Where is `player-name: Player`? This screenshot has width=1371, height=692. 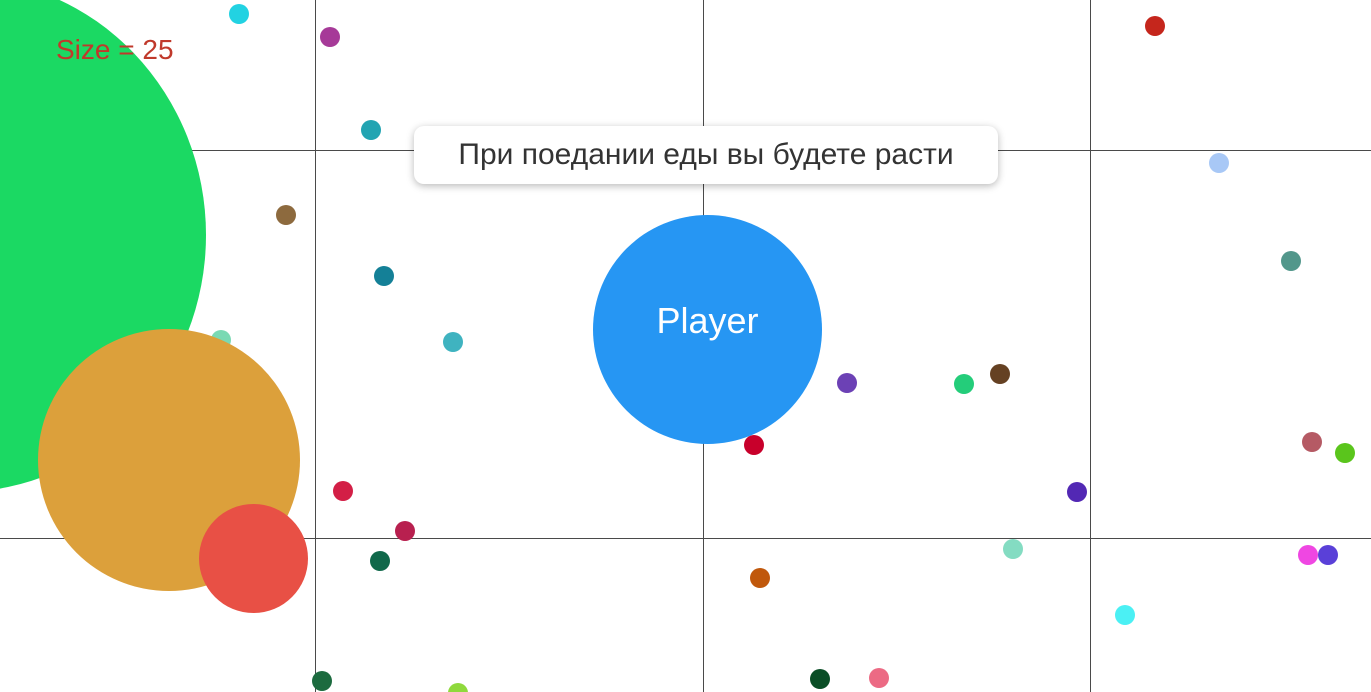 player-name: Player is located at coordinates (707, 320).